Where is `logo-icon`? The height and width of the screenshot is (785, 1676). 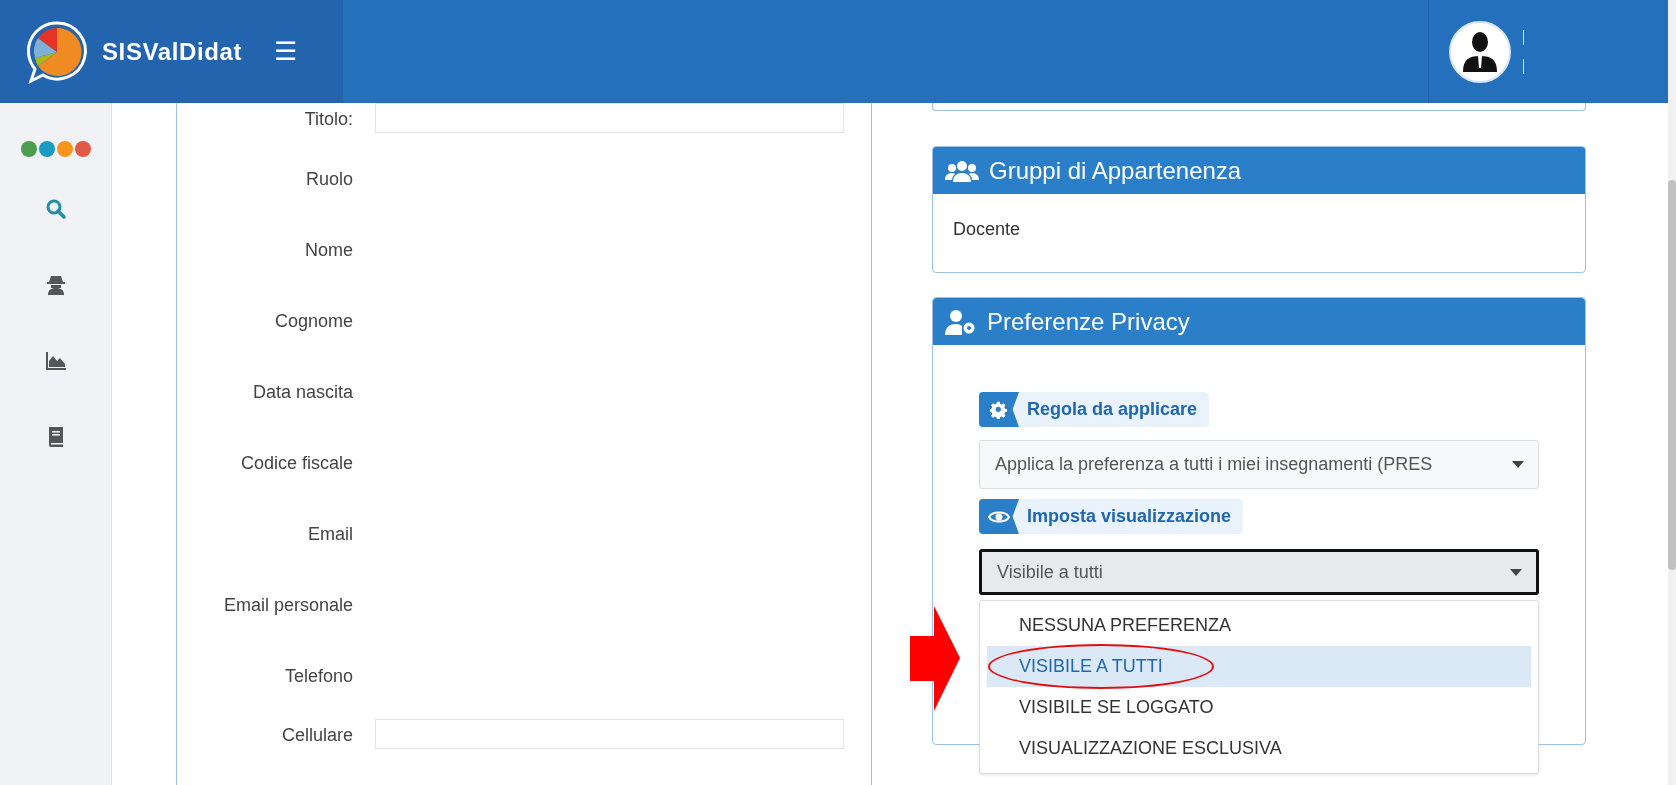
logo-icon is located at coordinates (57, 51).